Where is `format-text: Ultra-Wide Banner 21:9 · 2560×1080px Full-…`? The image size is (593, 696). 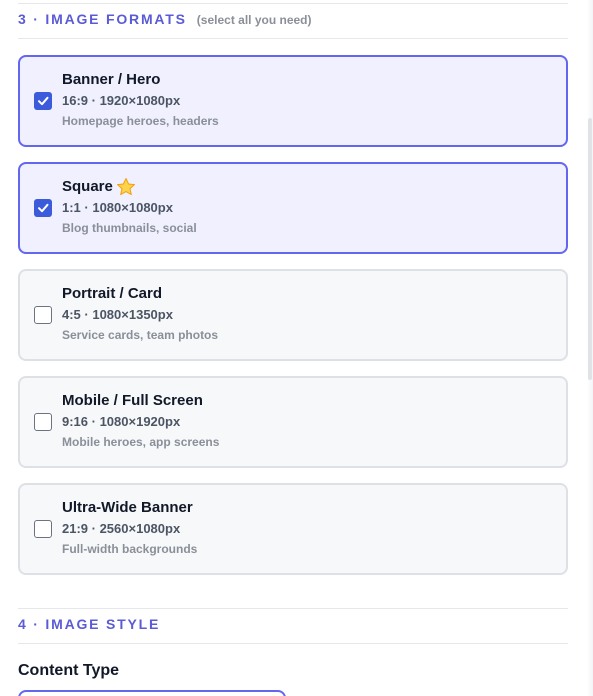
format-text: Ultra-Wide Banner 21:9 · 2560×1080px Full-… is located at coordinates (129, 527).